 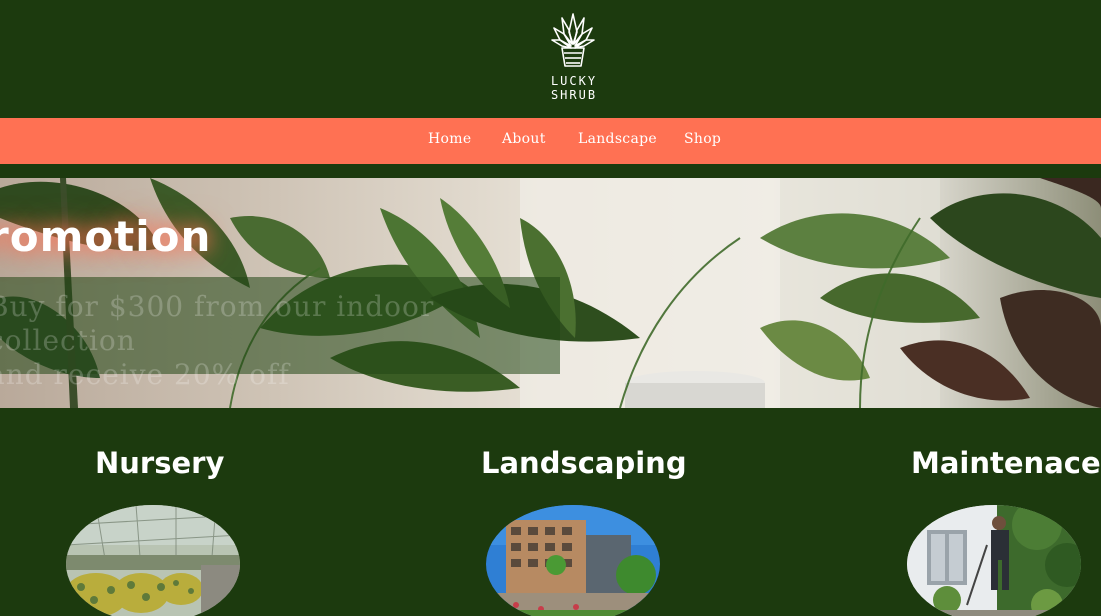 What do you see at coordinates (617, 139) in the screenshot?
I see `nav-landscape: Landscape` at bounding box center [617, 139].